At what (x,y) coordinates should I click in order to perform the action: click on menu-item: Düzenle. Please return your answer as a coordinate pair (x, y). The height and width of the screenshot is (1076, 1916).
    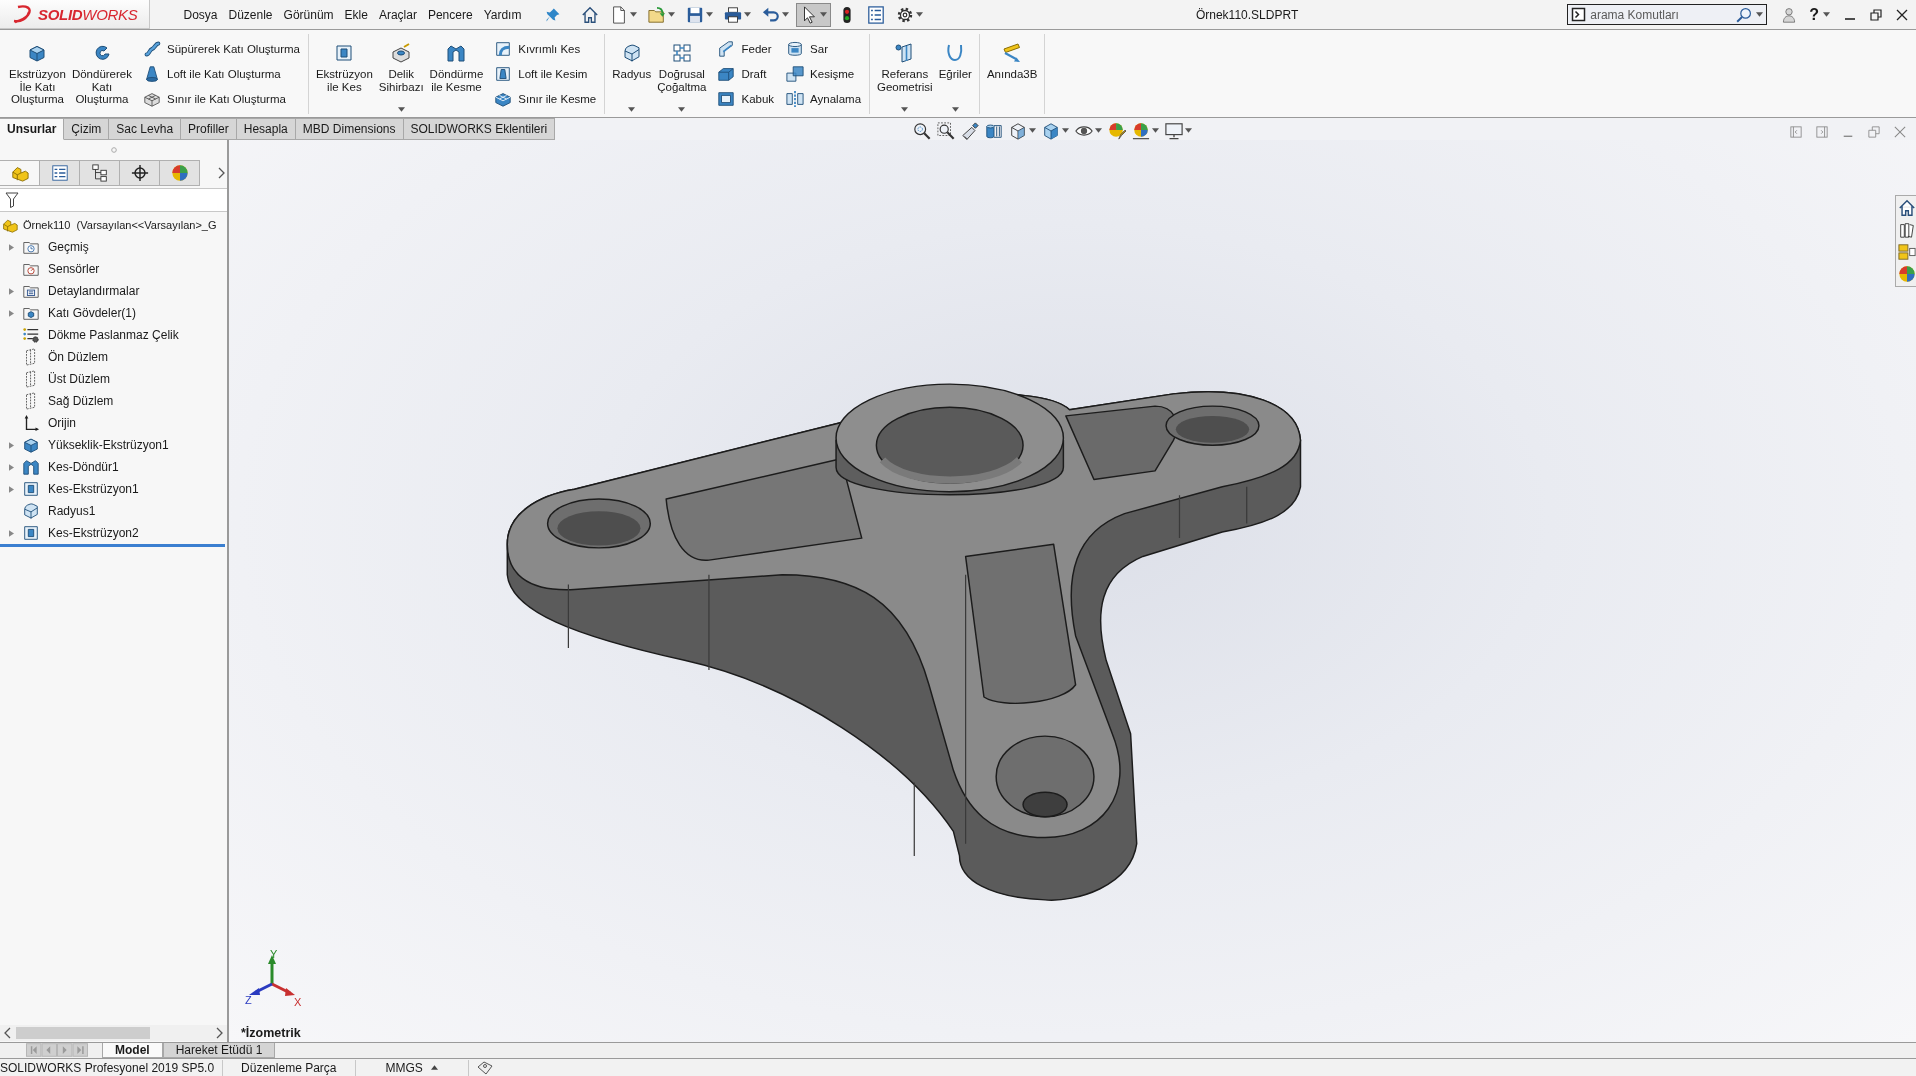
    Looking at the image, I should click on (251, 14).